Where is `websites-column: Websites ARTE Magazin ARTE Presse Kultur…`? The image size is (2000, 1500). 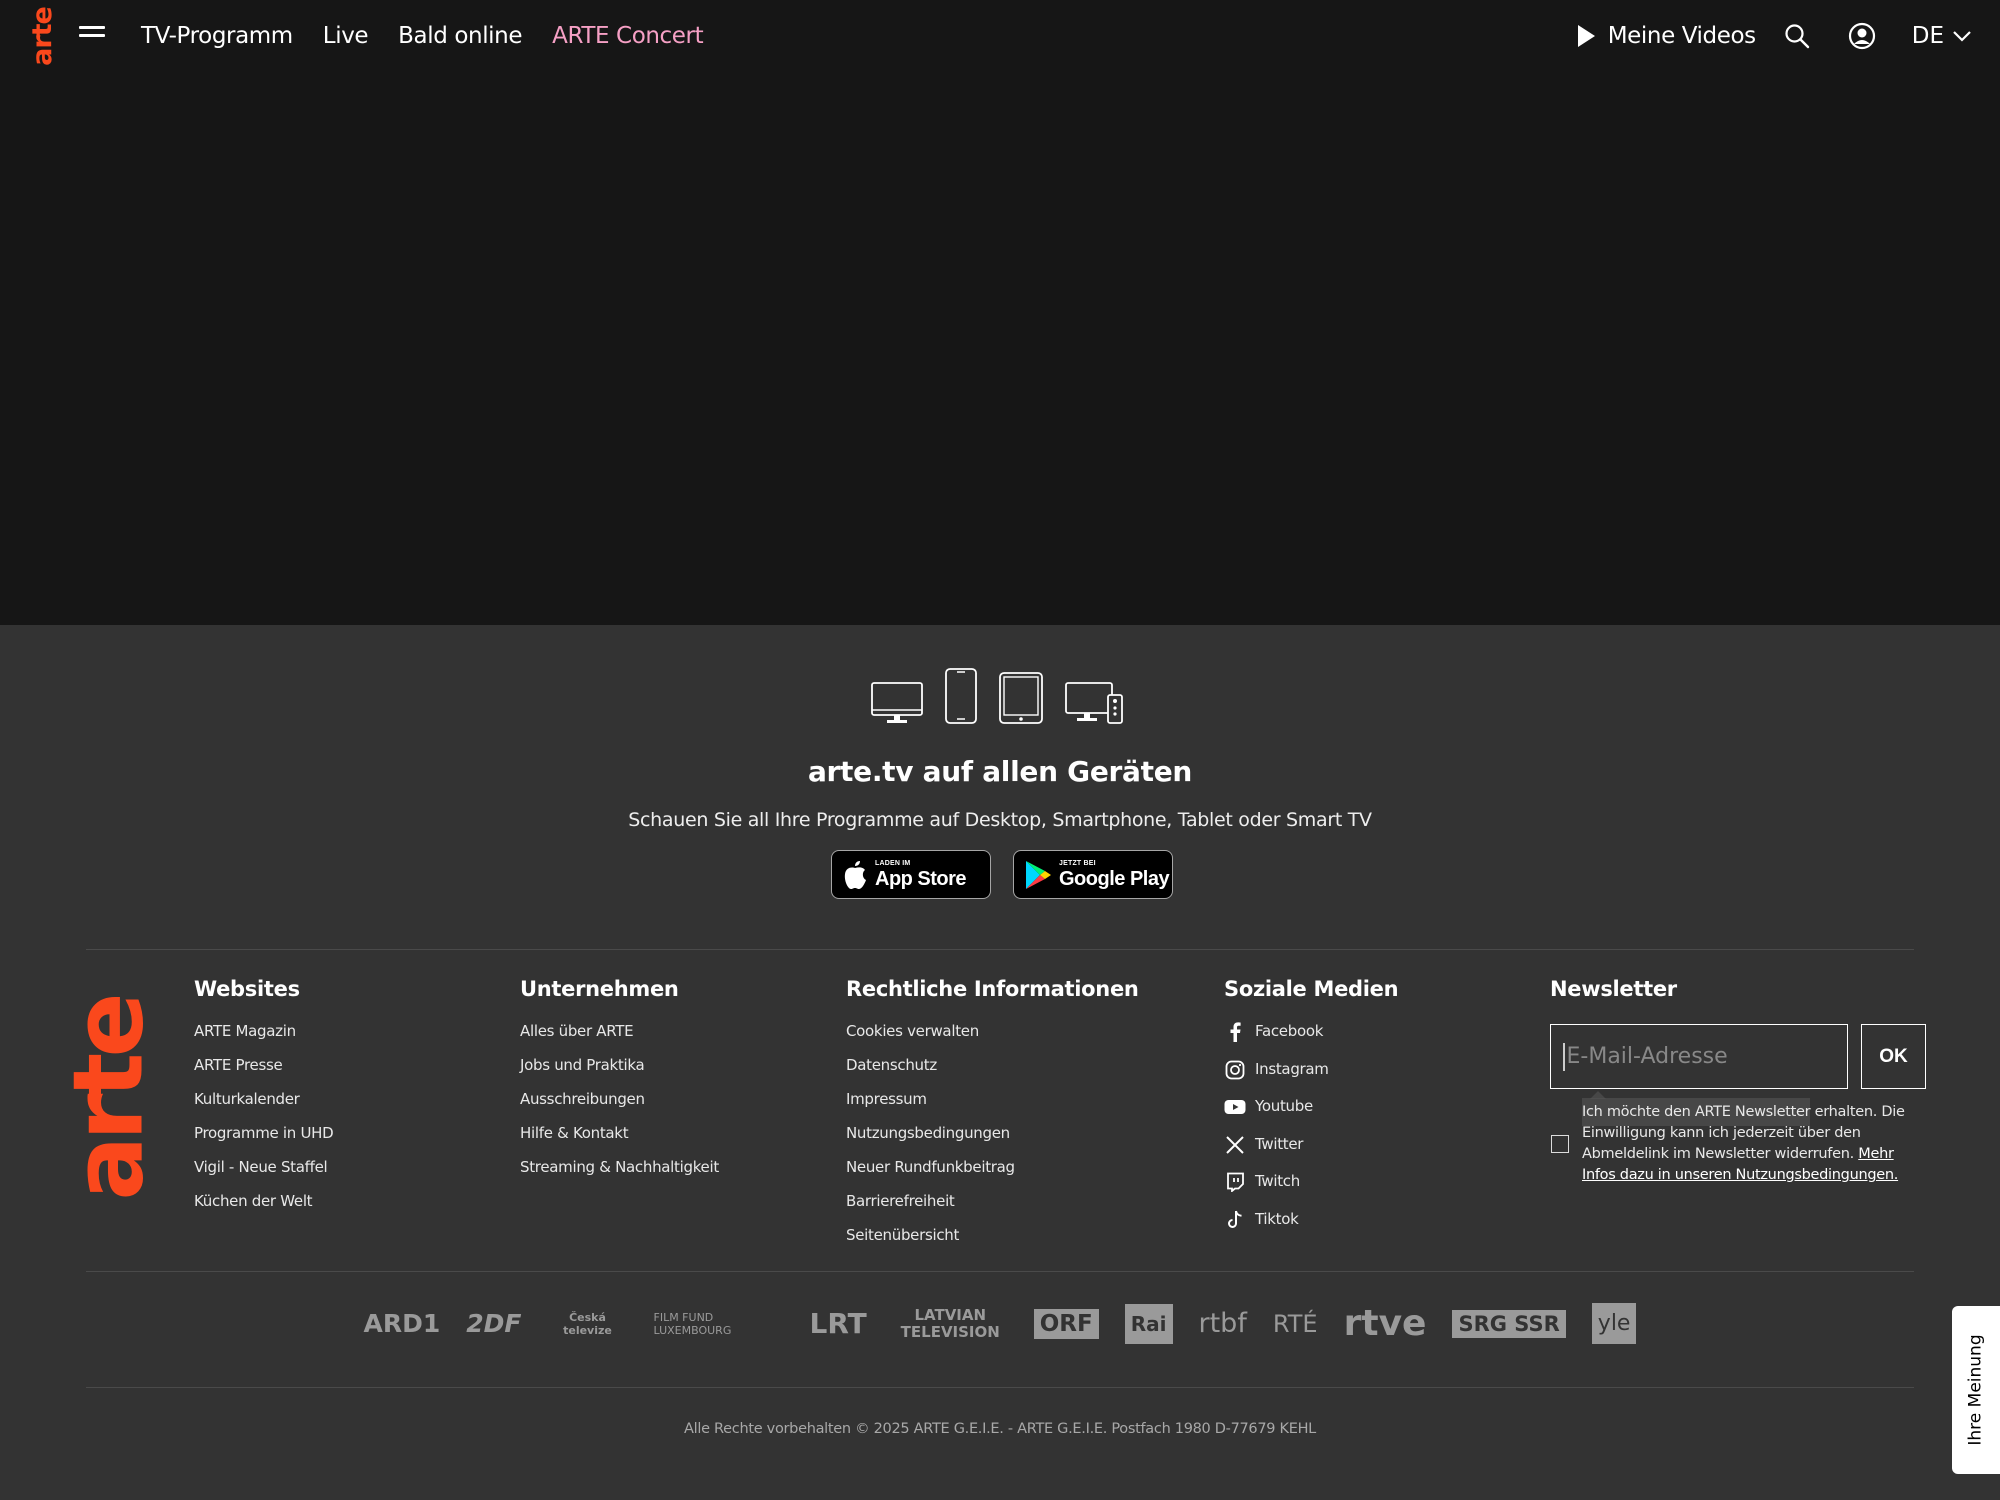 websites-column: Websites ARTE Magazin ARTE Presse Kultur… is located at coordinates (264, 1101).